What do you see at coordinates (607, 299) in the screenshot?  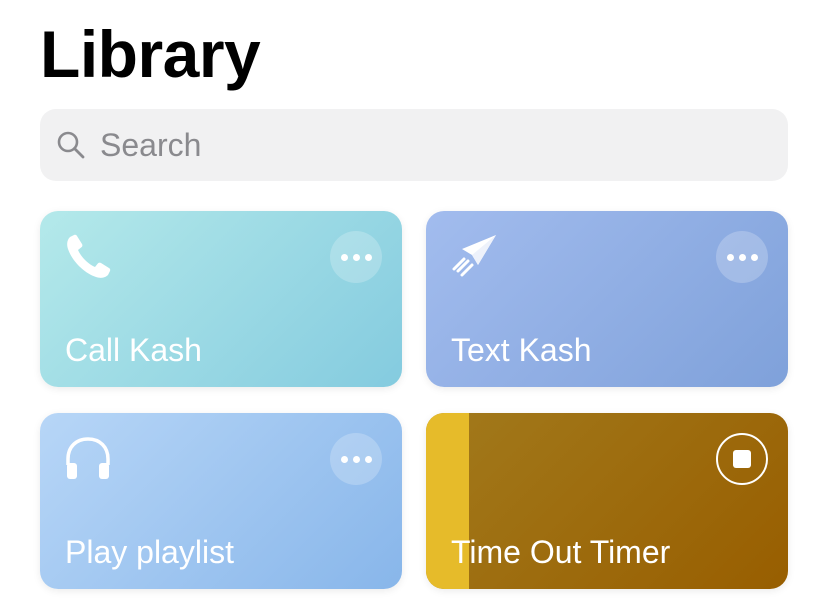 I see `shortcut-tile-text-kash: Text Kash` at bounding box center [607, 299].